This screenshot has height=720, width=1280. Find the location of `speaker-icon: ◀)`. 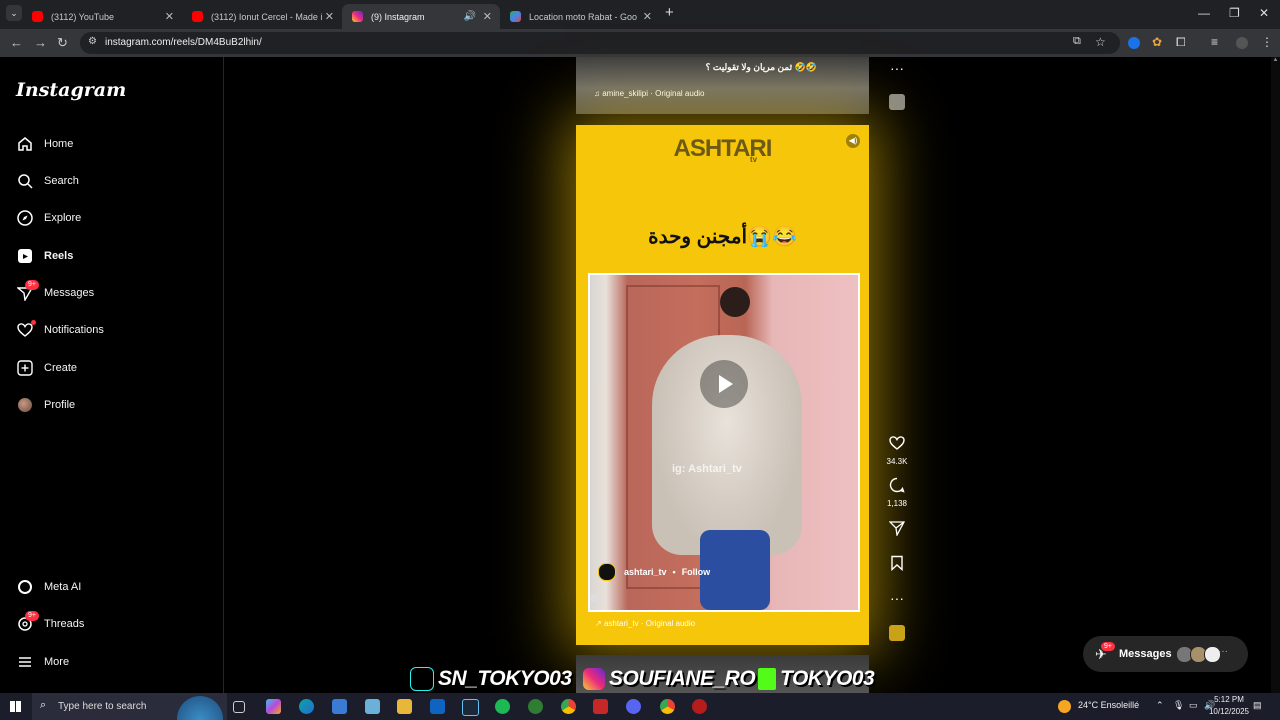

speaker-icon: ◀) is located at coordinates (853, 141).